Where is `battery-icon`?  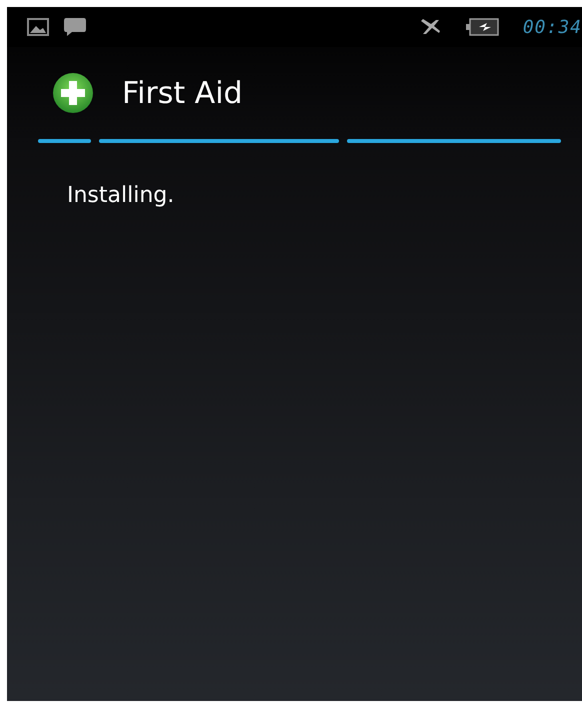
battery-icon is located at coordinates (482, 27).